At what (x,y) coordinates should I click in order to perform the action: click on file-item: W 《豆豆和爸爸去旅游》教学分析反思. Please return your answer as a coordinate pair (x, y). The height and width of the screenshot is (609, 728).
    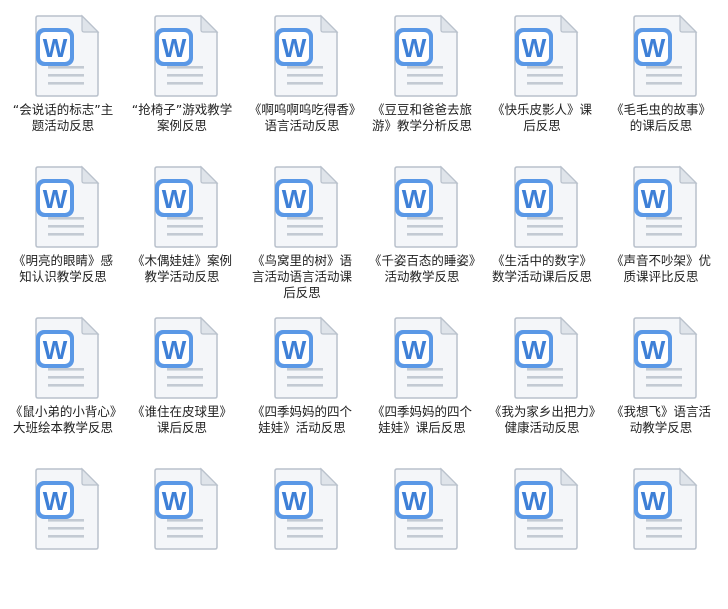
    Looking at the image, I should click on (422, 81).